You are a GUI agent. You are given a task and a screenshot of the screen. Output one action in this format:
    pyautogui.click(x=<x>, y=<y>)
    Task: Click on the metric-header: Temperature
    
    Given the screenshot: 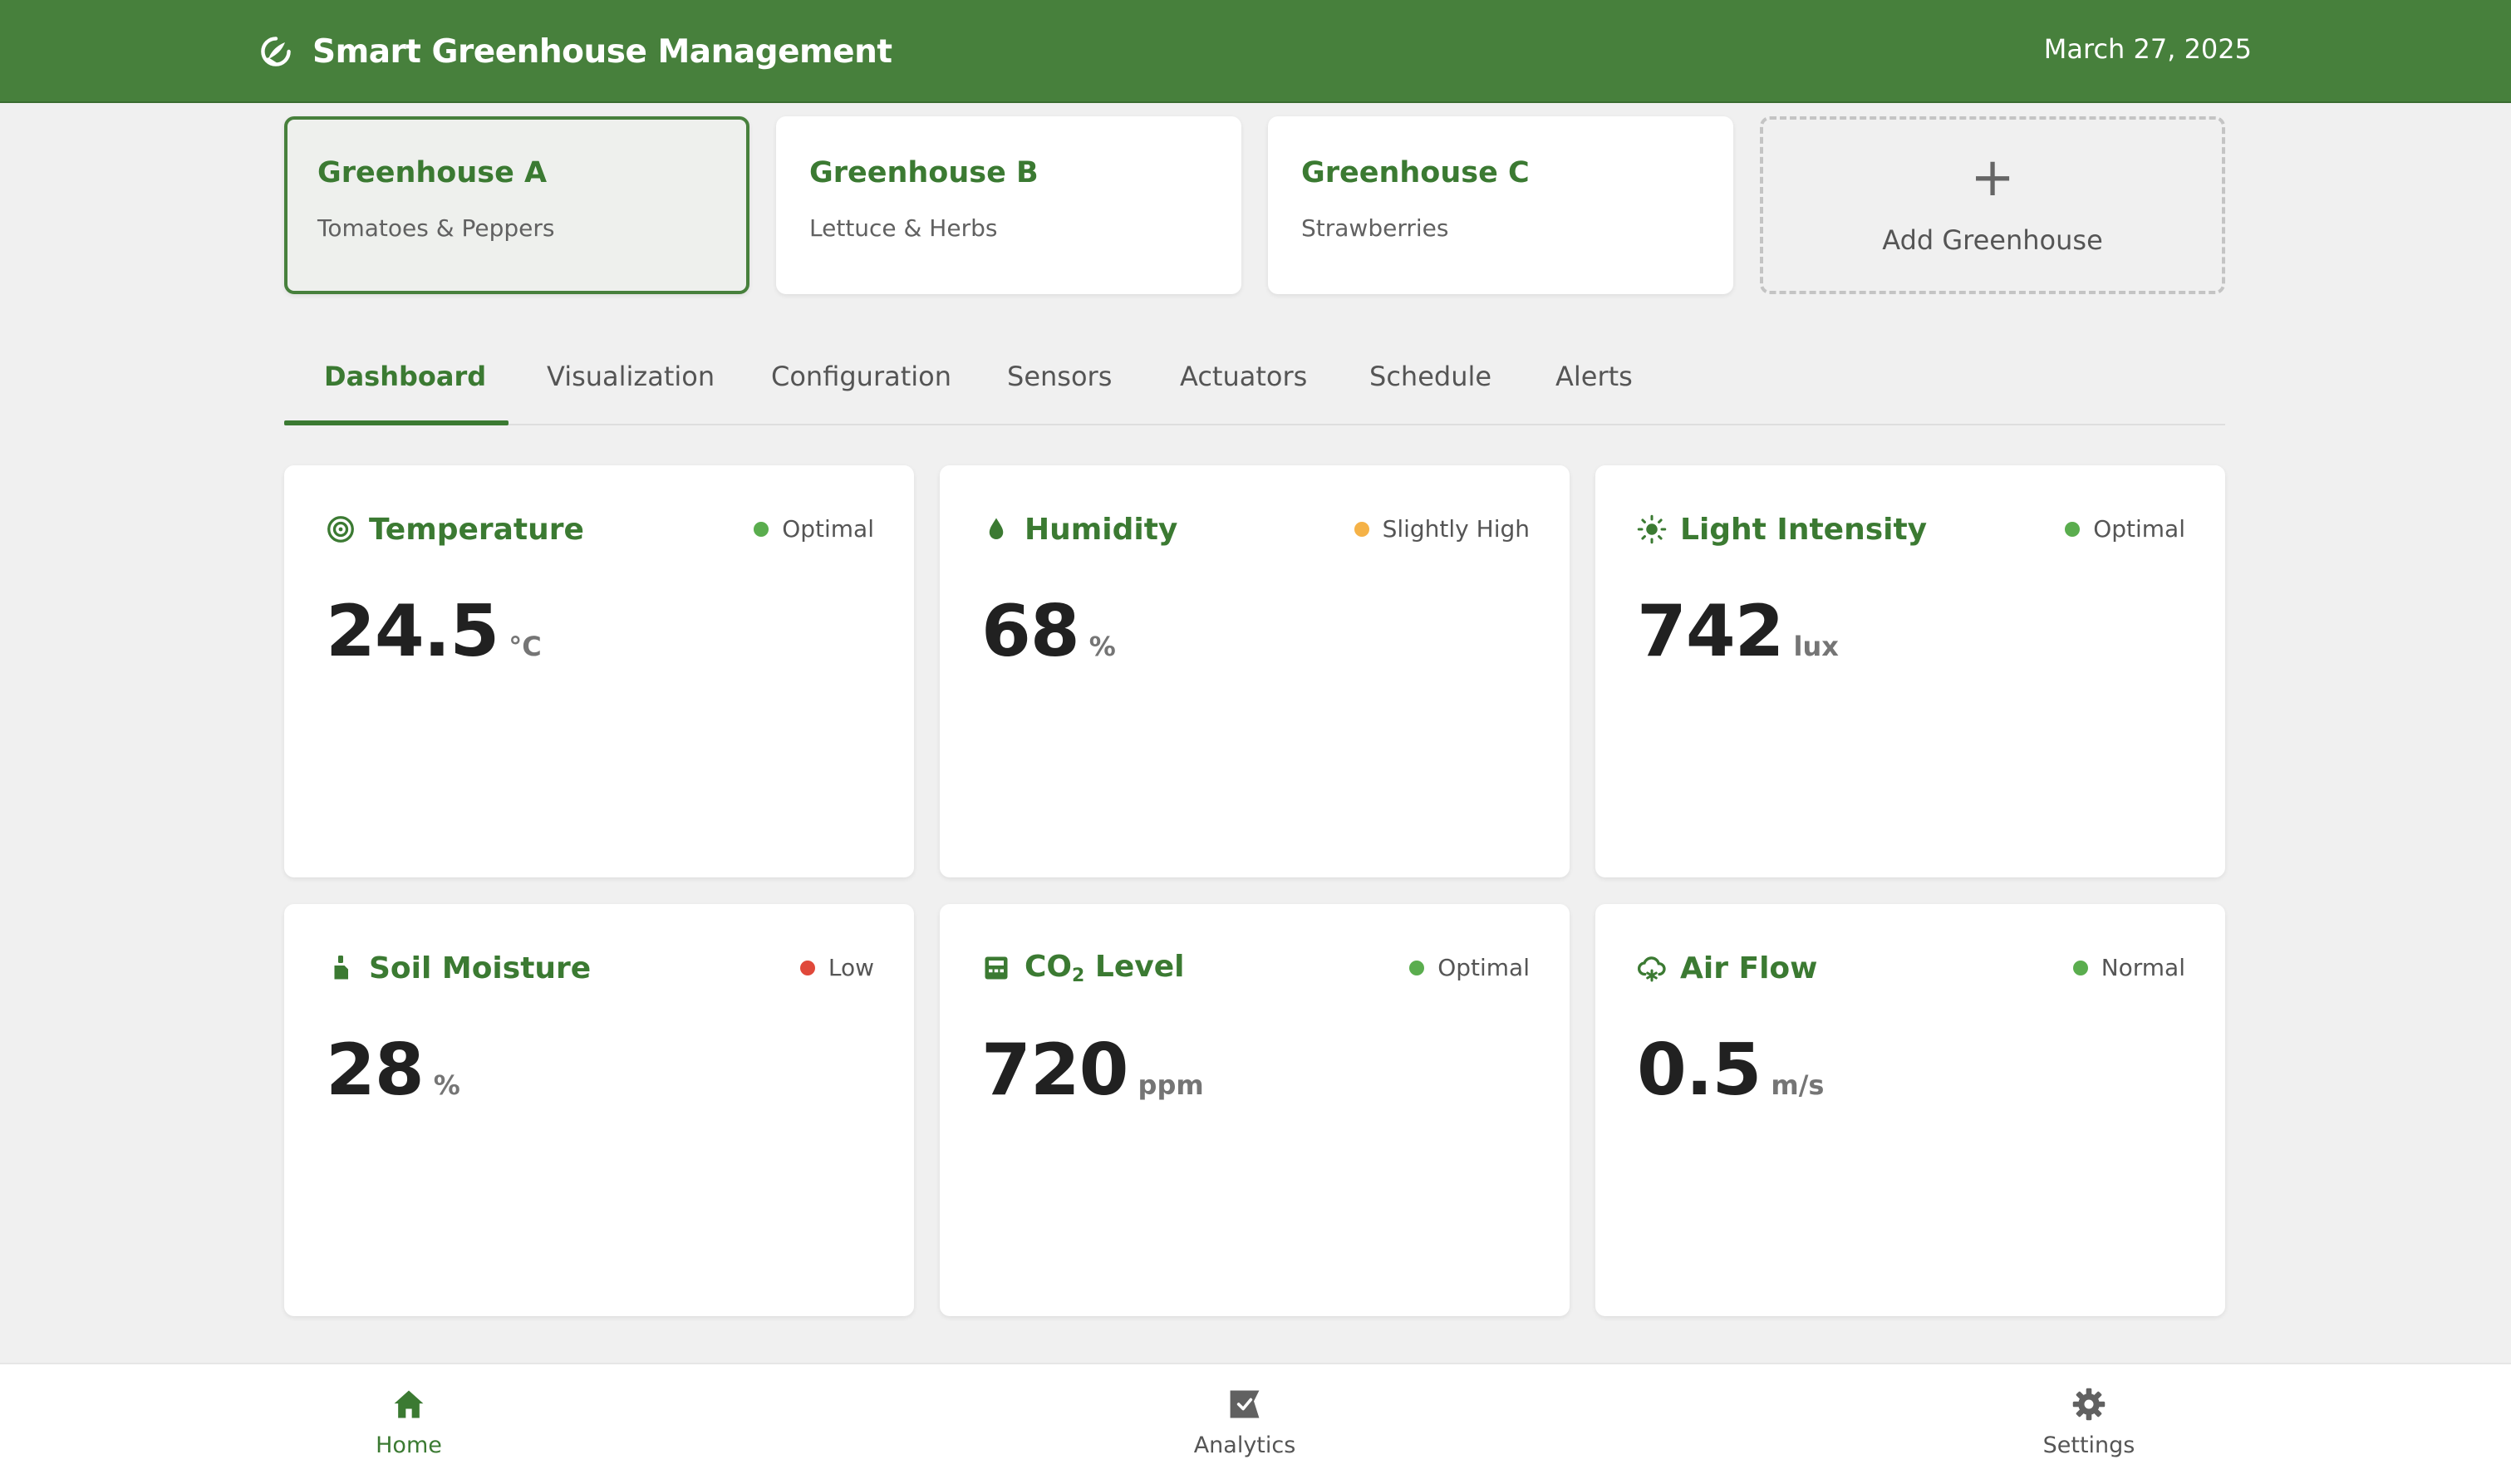 What is the action you would take?
    pyautogui.click(x=455, y=529)
    